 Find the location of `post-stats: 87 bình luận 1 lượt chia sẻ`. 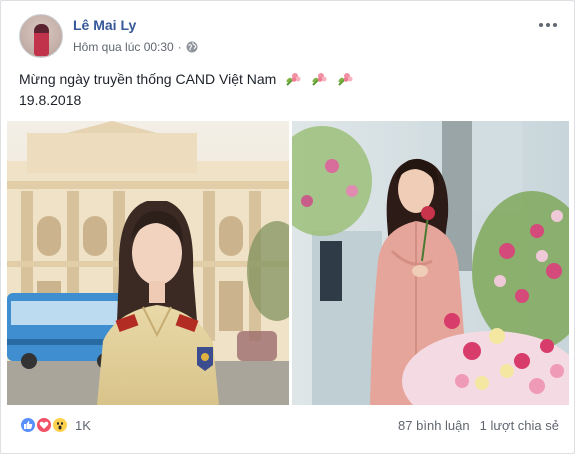

post-stats: 87 bình luận 1 lượt chia sẻ is located at coordinates (478, 425).